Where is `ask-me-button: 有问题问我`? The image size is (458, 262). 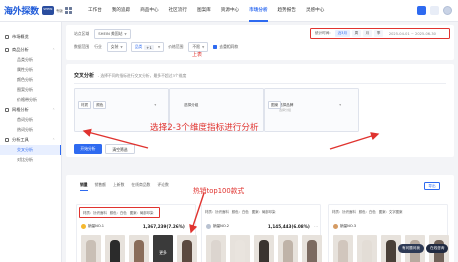 ask-me-button: 有问题问我 is located at coordinates (411, 248).